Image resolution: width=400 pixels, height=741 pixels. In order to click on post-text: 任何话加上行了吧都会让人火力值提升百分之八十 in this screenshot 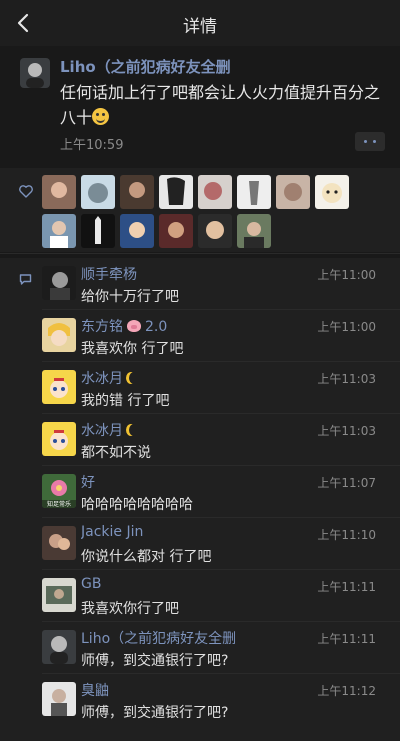, I will do `click(222, 105)`.